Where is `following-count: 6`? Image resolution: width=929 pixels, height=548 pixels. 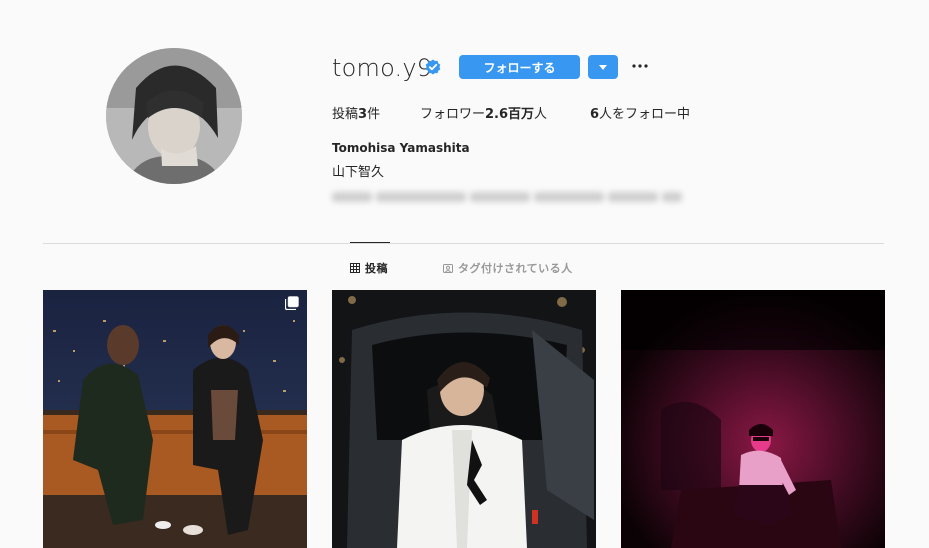 following-count: 6 is located at coordinates (595, 114).